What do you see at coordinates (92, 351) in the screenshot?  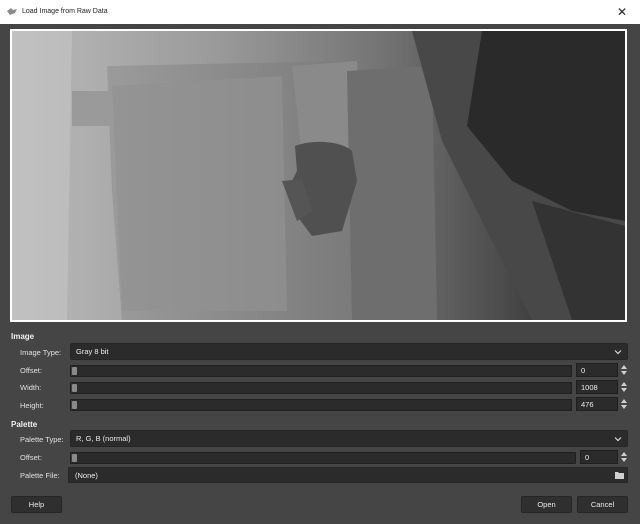 I see `image-type-value: Gray 8 bit` at bounding box center [92, 351].